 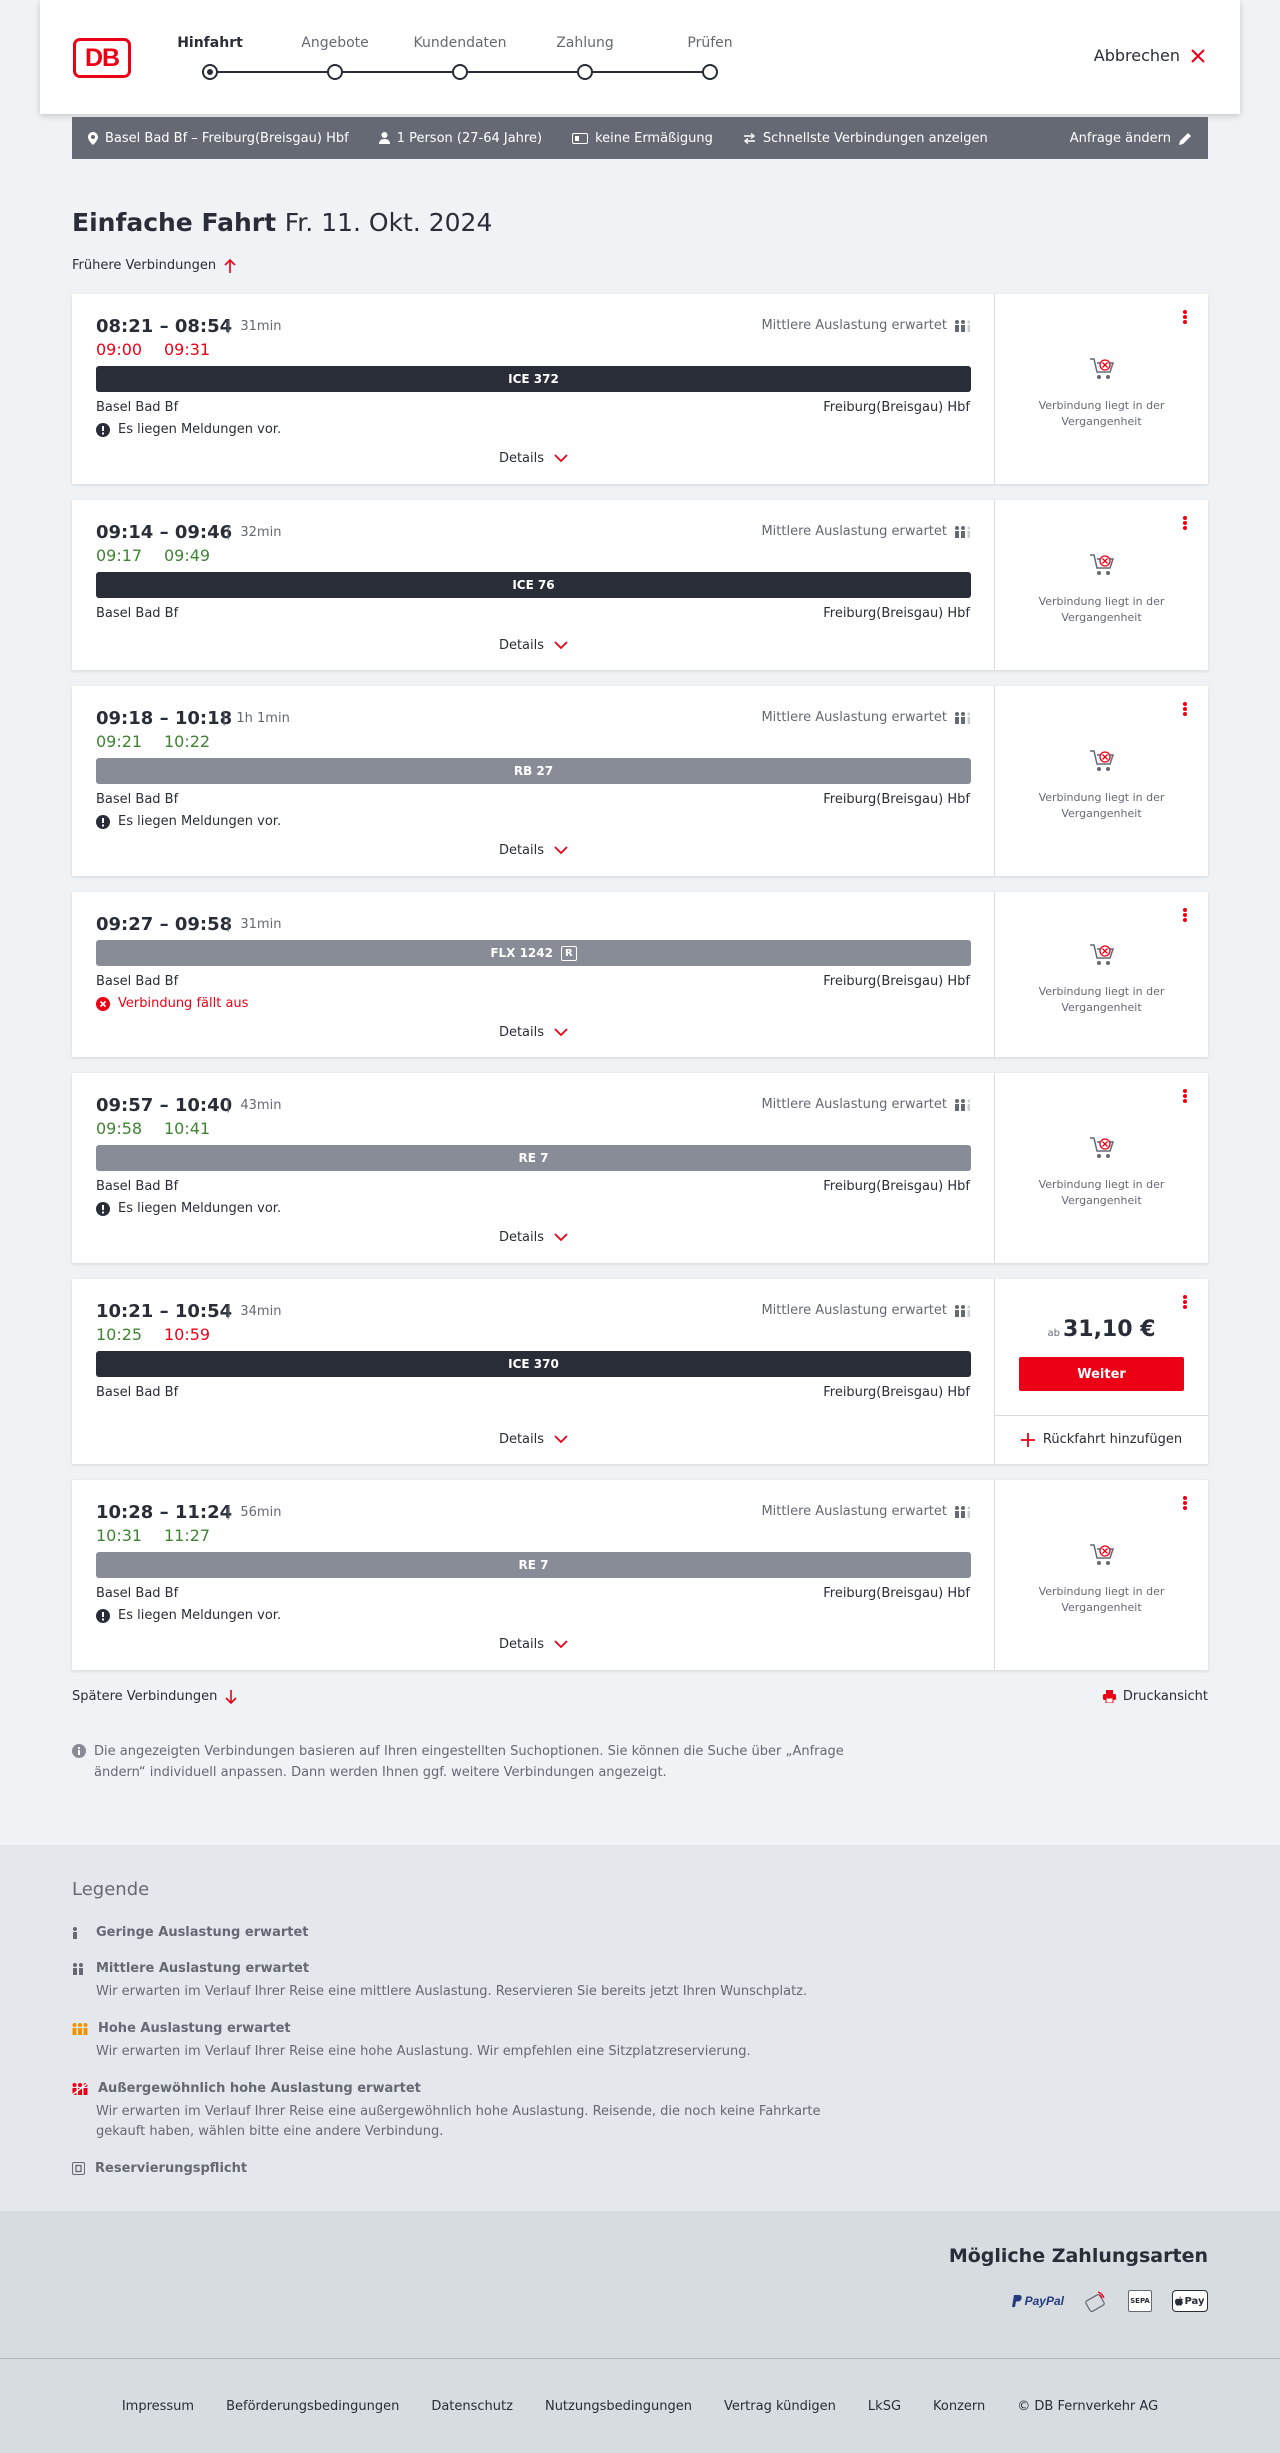 What do you see at coordinates (119, 1128) in the screenshot?
I see `realtime-departure: 09:58` at bounding box center [119, 1128].